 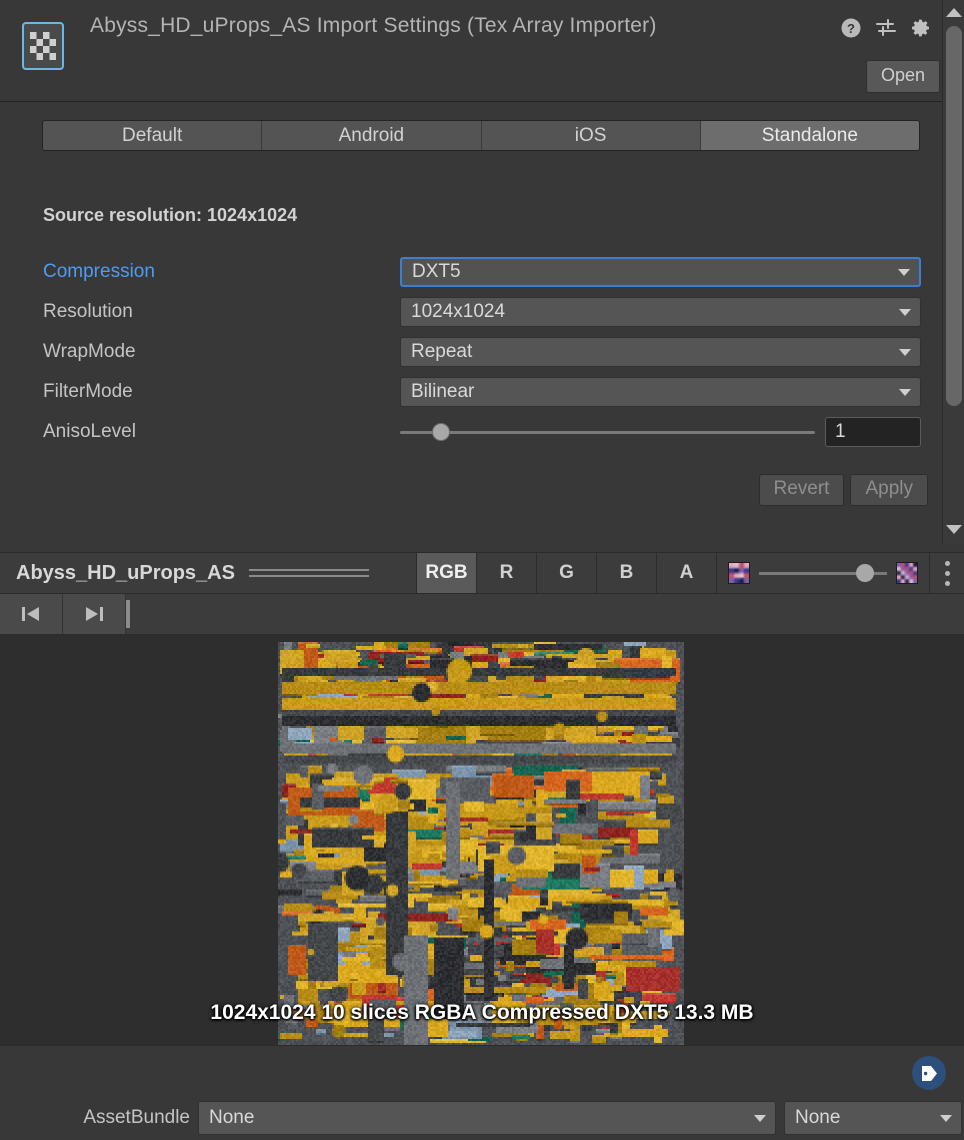 What do you see at coordinates (591, 135) in the screenshot?
I see `tab-ios: iOS` at bounding box center [591, 135].